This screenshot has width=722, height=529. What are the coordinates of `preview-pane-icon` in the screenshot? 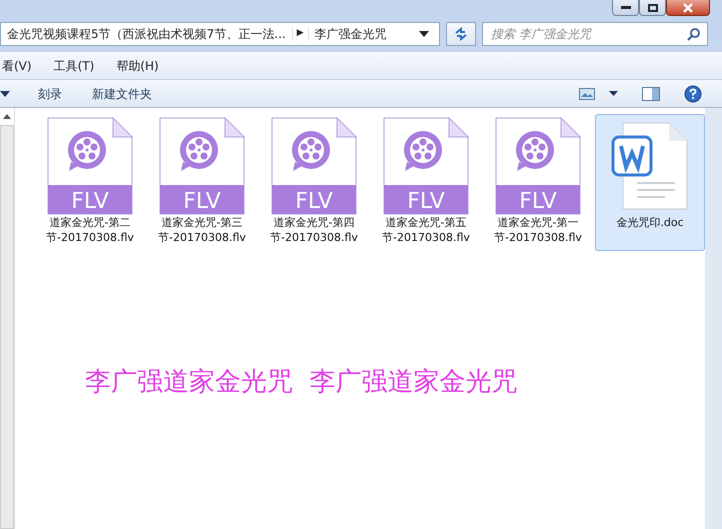 It's located at (651, 93).